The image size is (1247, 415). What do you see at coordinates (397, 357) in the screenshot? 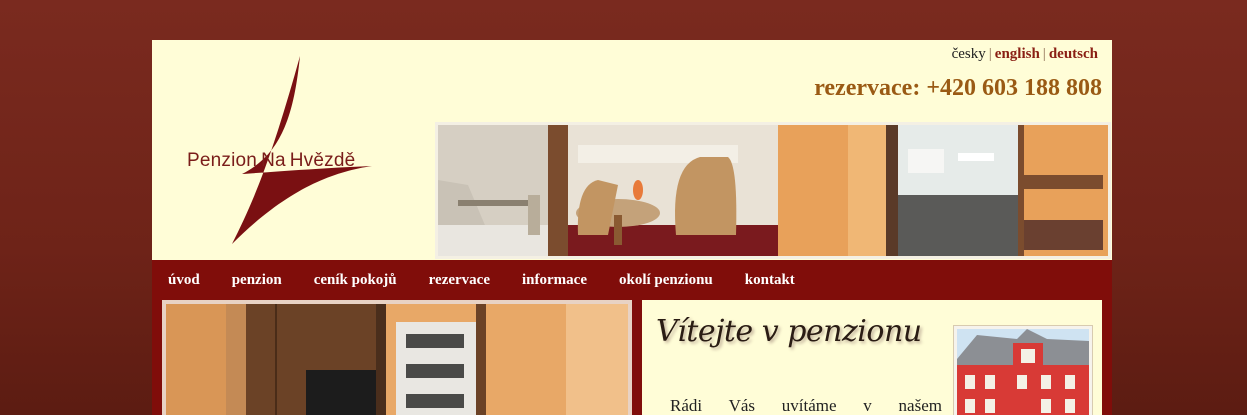
I see `room-photo` at bounding box center [397, 357].